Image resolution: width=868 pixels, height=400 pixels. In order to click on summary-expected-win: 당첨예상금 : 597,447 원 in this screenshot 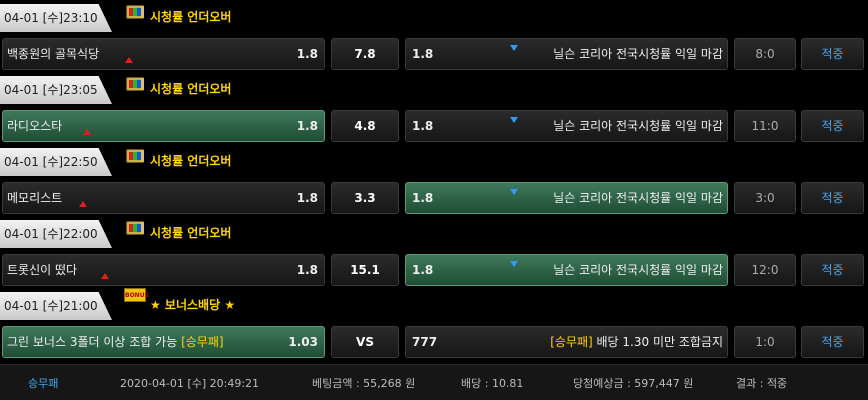, I will do `click(633, 383)`.